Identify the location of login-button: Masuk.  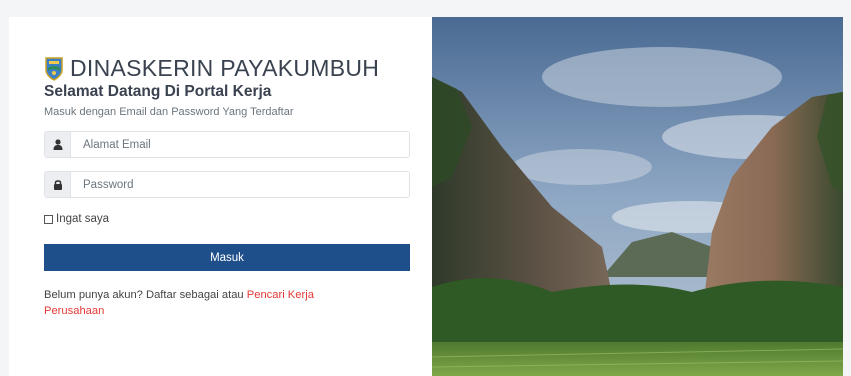
(227, 257).